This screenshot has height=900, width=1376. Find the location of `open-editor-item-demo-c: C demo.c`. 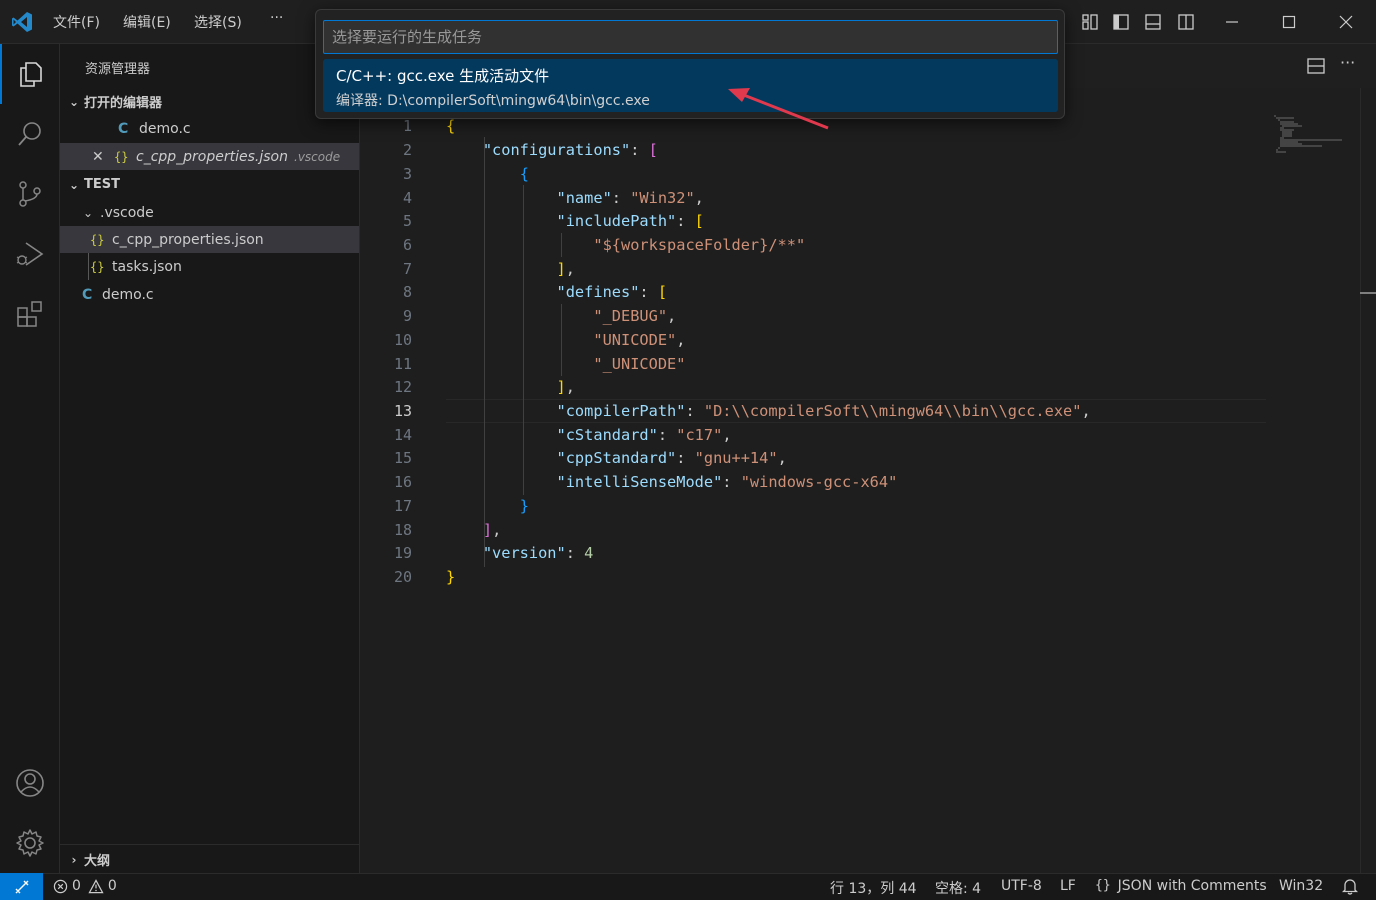

open-editor-item-demo-c: C demo.c is located at coordinates (209, 128).